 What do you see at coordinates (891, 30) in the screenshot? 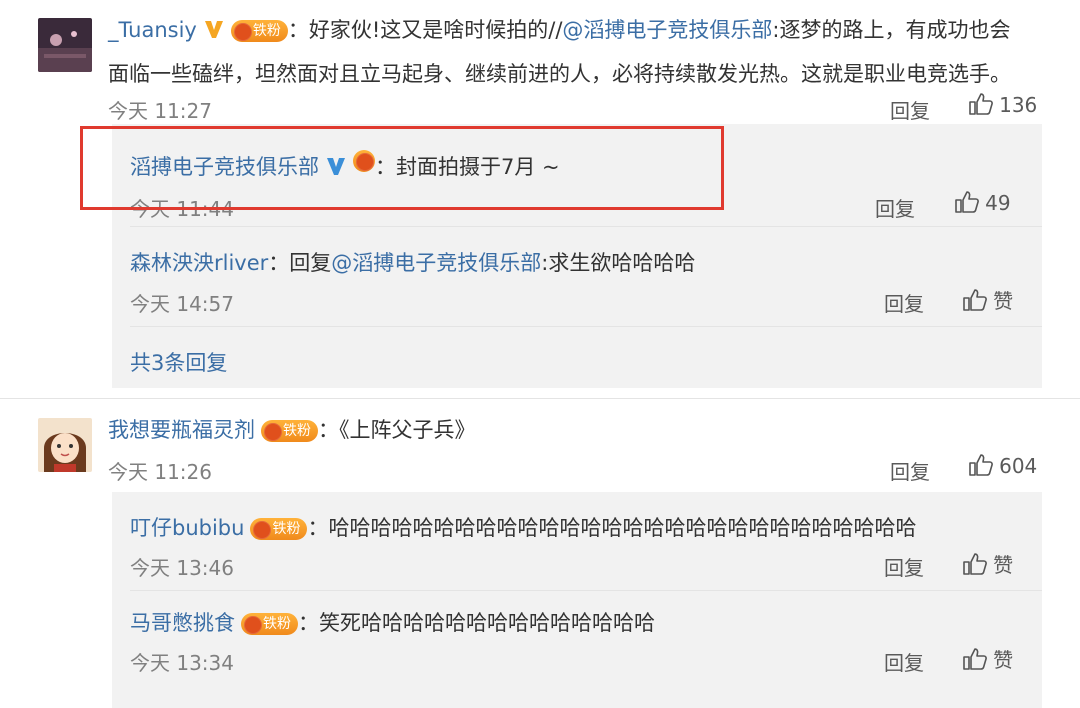
I see `comment-text-cont: :逐梦的路上，有成功也会` at bounding box center [891, 30].